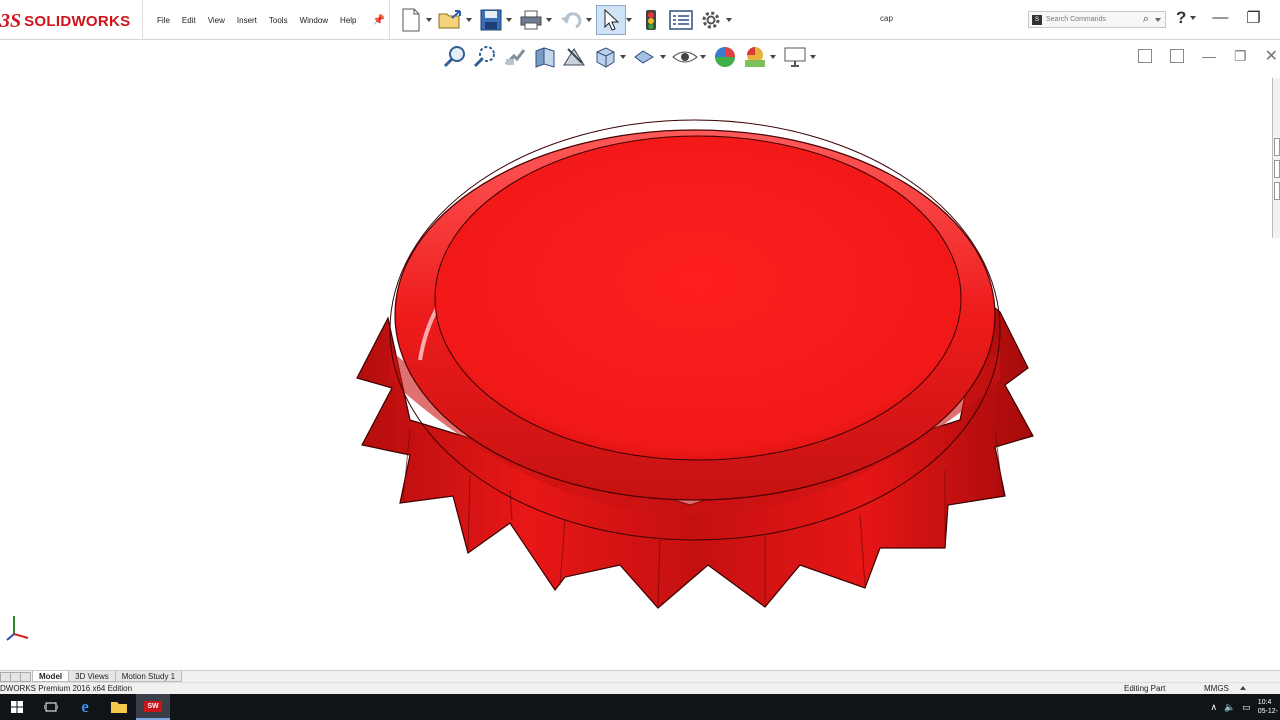 The image size is (1280, 720). I want to click on doc-close-icon: ✕, so click(1271, 56).